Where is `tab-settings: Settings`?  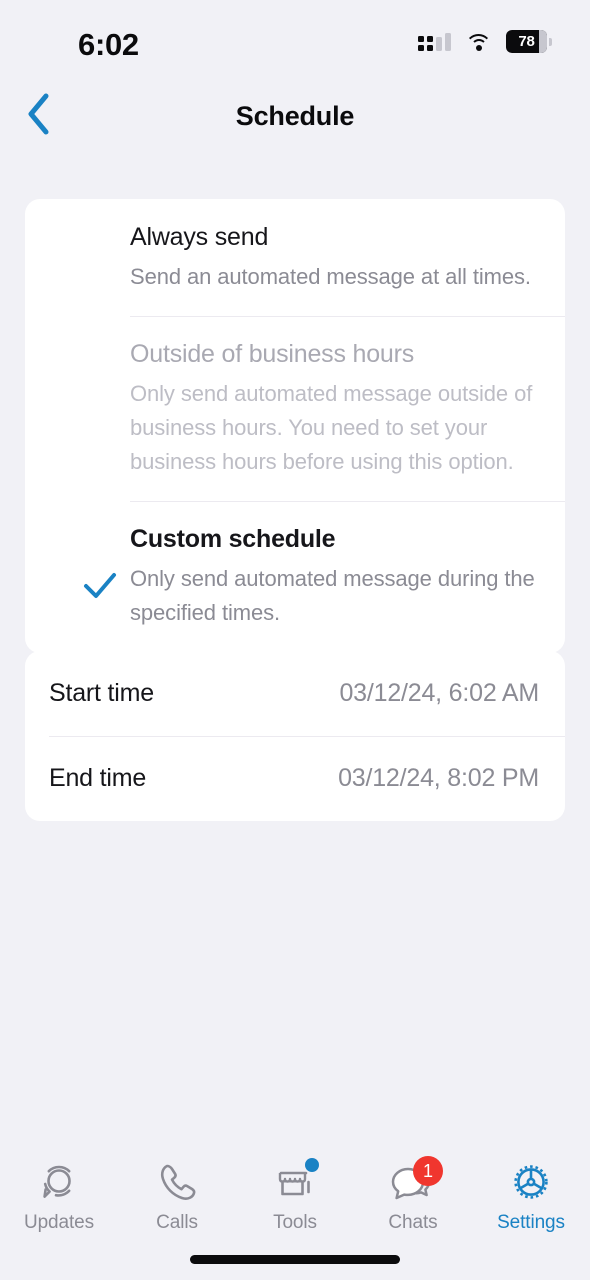
tab-settings: Settings is located at coordinates (531, 1201).